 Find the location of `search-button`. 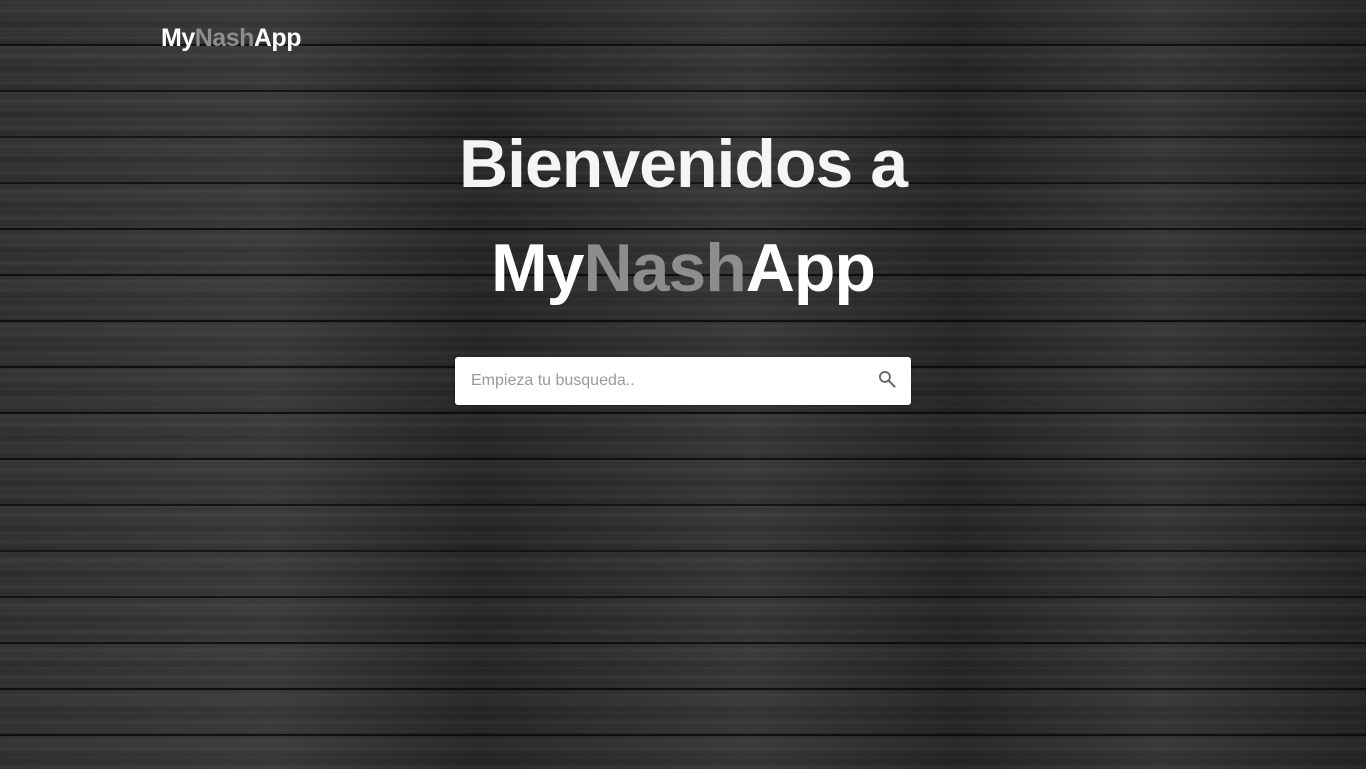

search-button is located at coordinates (887, 381).